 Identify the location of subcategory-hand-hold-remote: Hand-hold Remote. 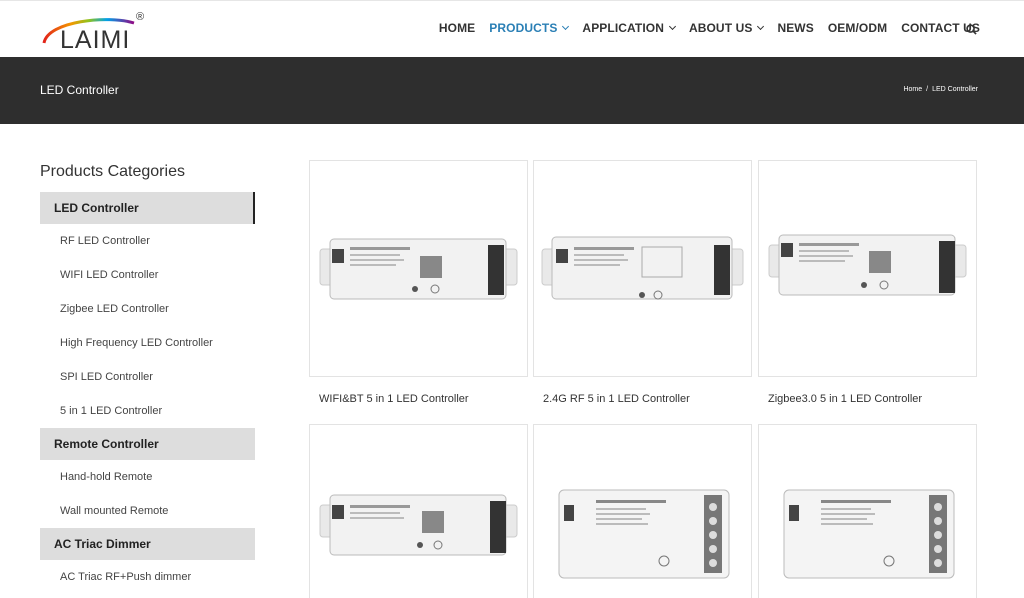
(147, 477).